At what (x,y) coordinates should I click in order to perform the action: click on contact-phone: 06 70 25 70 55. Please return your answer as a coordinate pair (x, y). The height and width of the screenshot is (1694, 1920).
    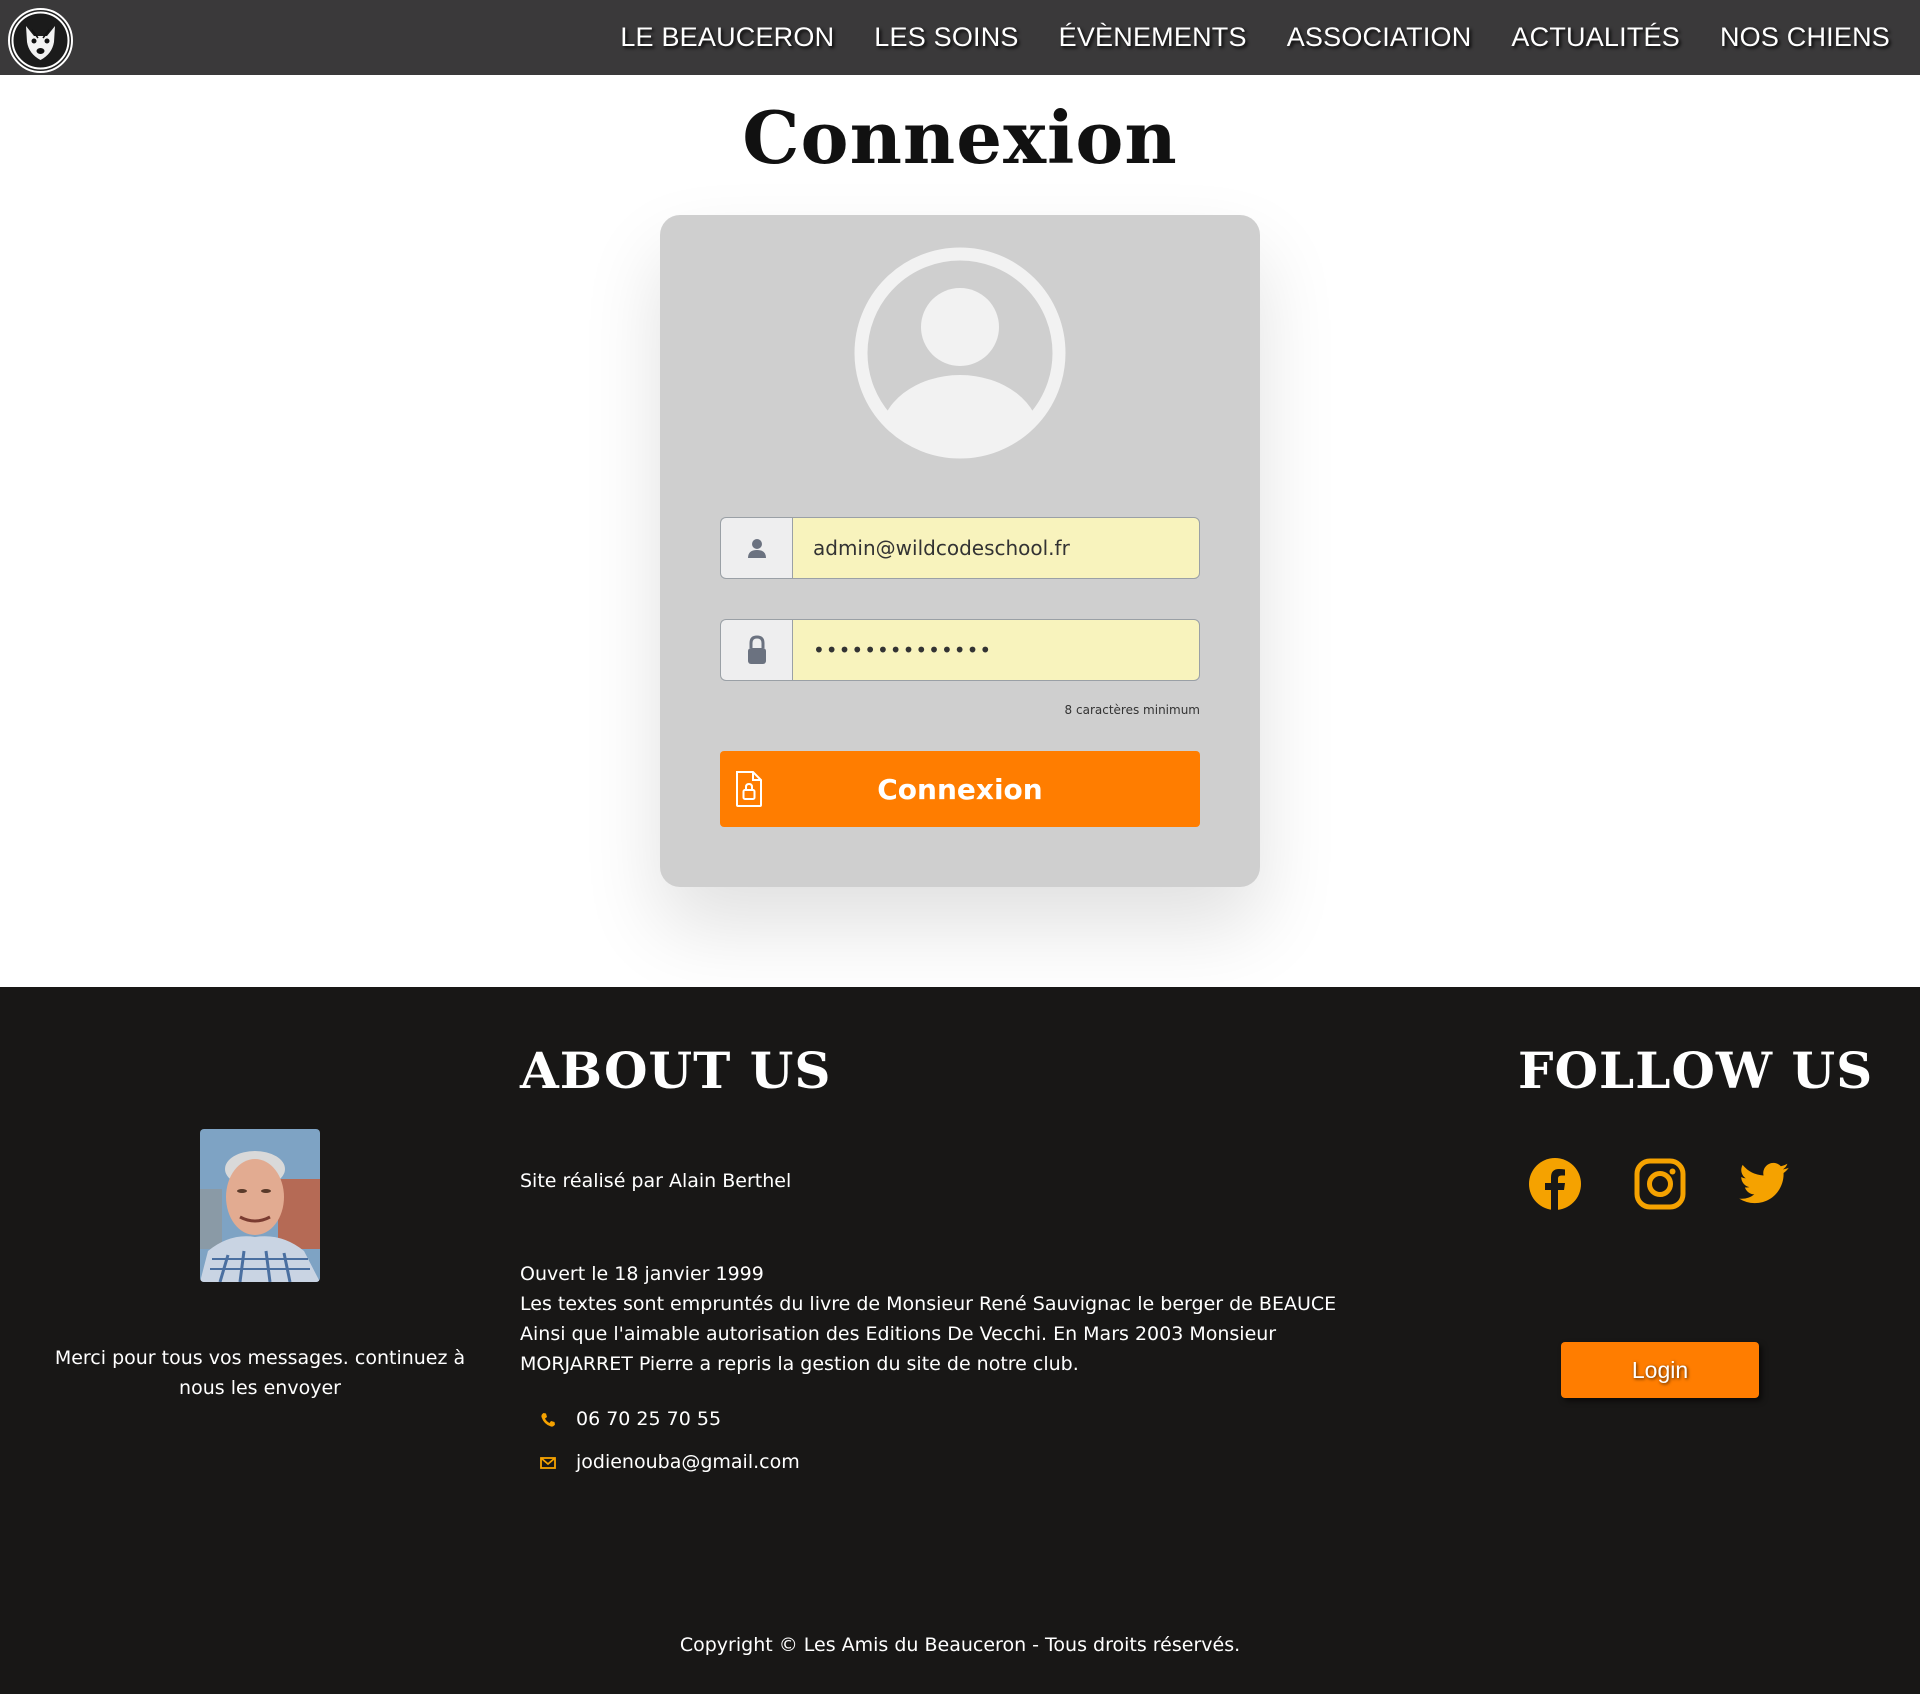
    Looking at the image, I should click on (630, 1419).